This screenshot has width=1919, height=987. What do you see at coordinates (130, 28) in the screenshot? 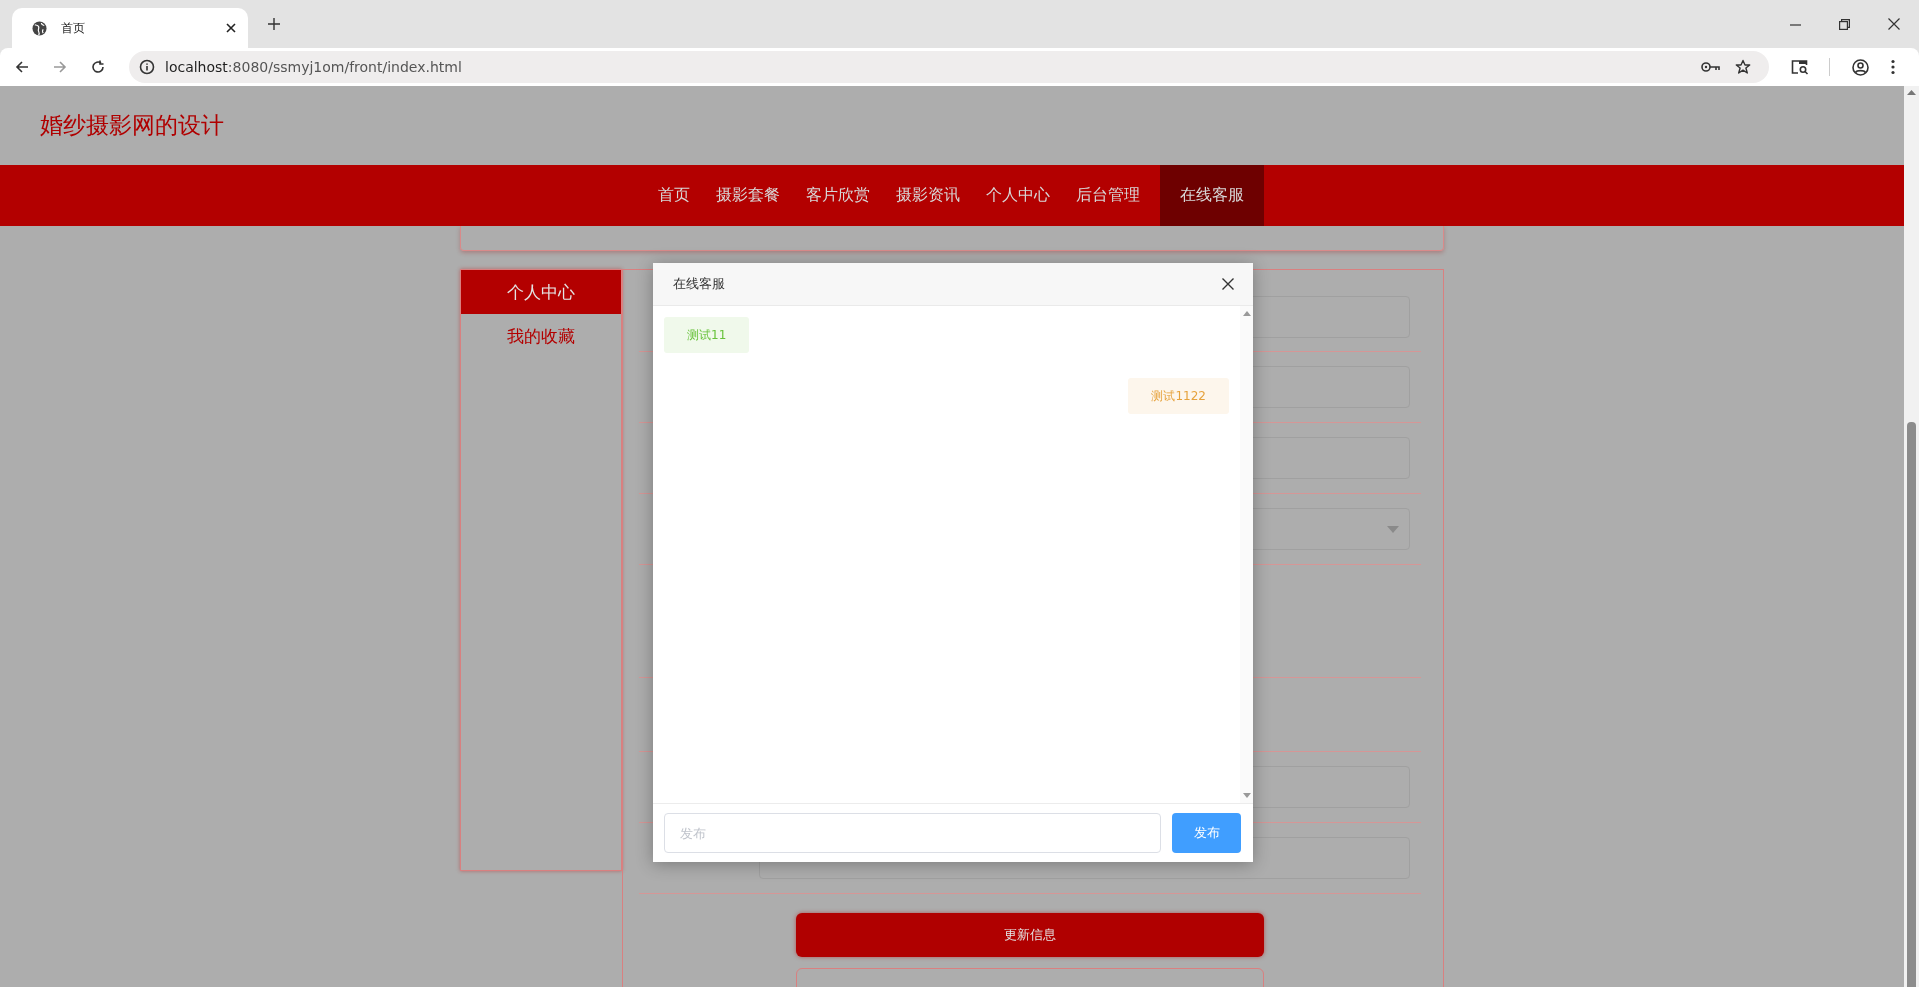
I see `browser-tab: 首页` at bounding box center [130, 28].